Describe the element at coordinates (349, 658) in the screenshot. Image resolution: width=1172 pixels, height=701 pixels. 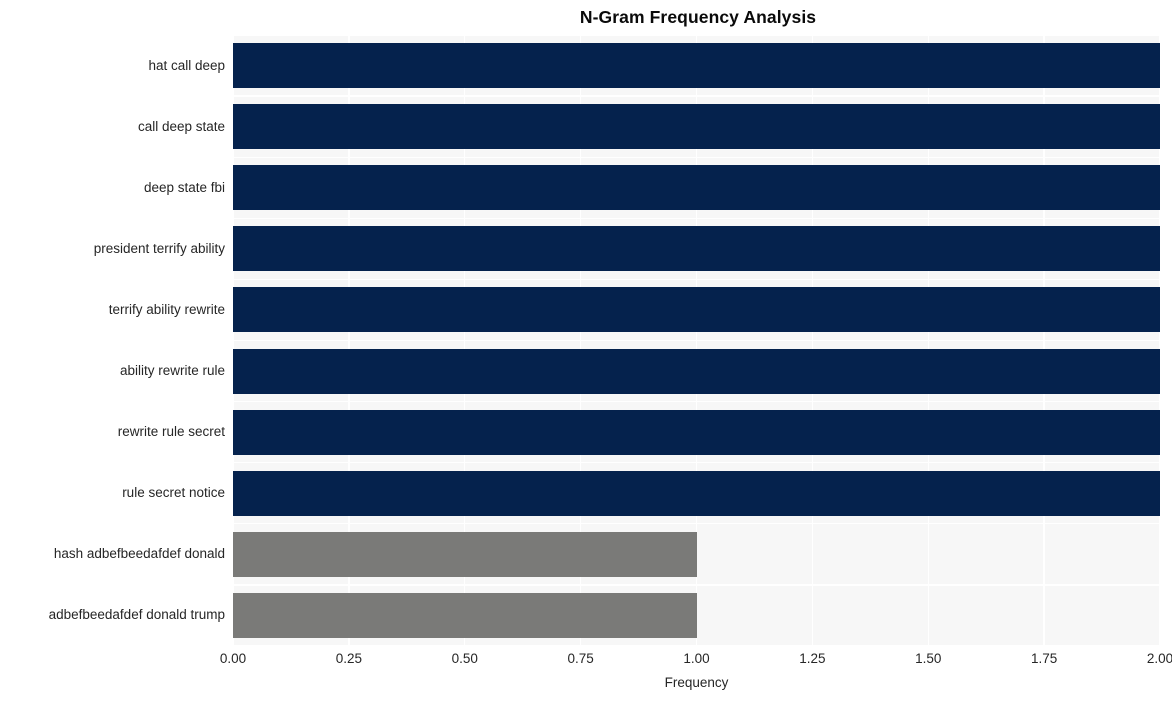
I see `x-axis-tick-label: 0.25` at that location.